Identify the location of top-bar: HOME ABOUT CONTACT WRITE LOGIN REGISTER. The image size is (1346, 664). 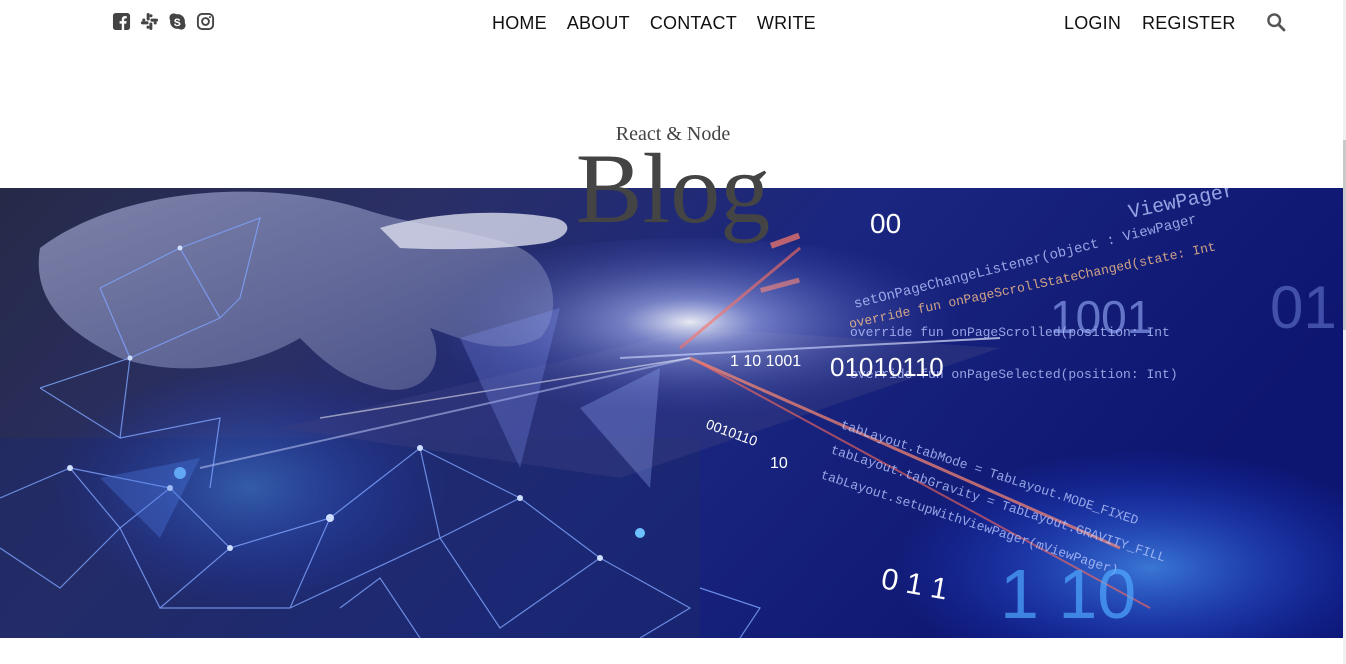
(673, 23).